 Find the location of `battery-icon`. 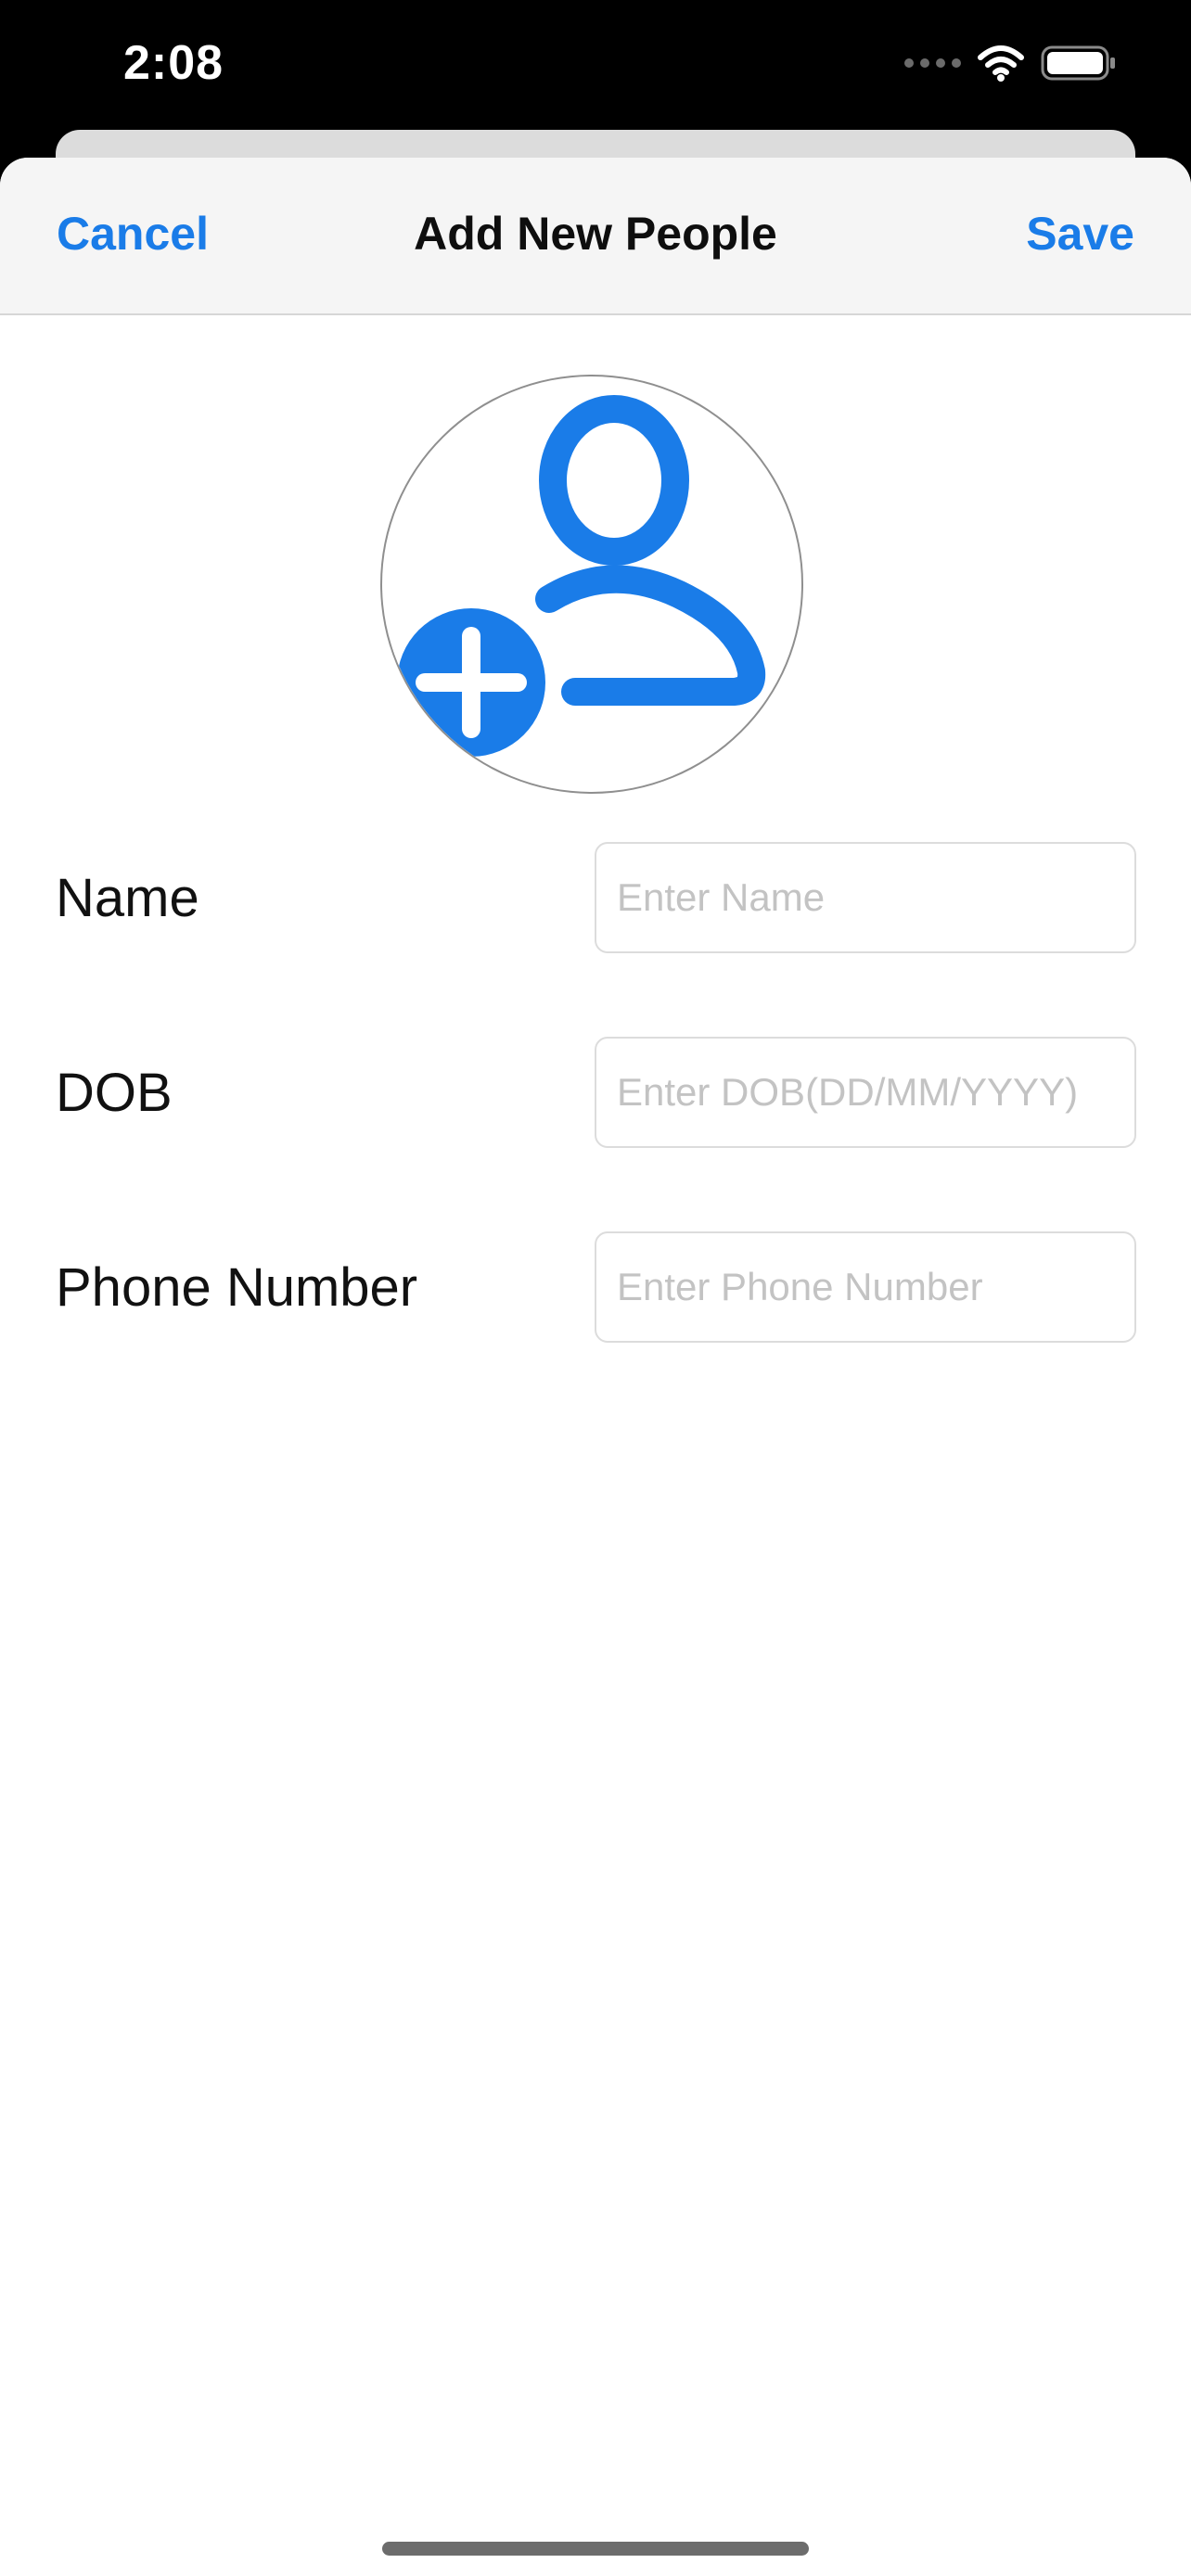

battery-icon is located at coordinates (1078, 63).